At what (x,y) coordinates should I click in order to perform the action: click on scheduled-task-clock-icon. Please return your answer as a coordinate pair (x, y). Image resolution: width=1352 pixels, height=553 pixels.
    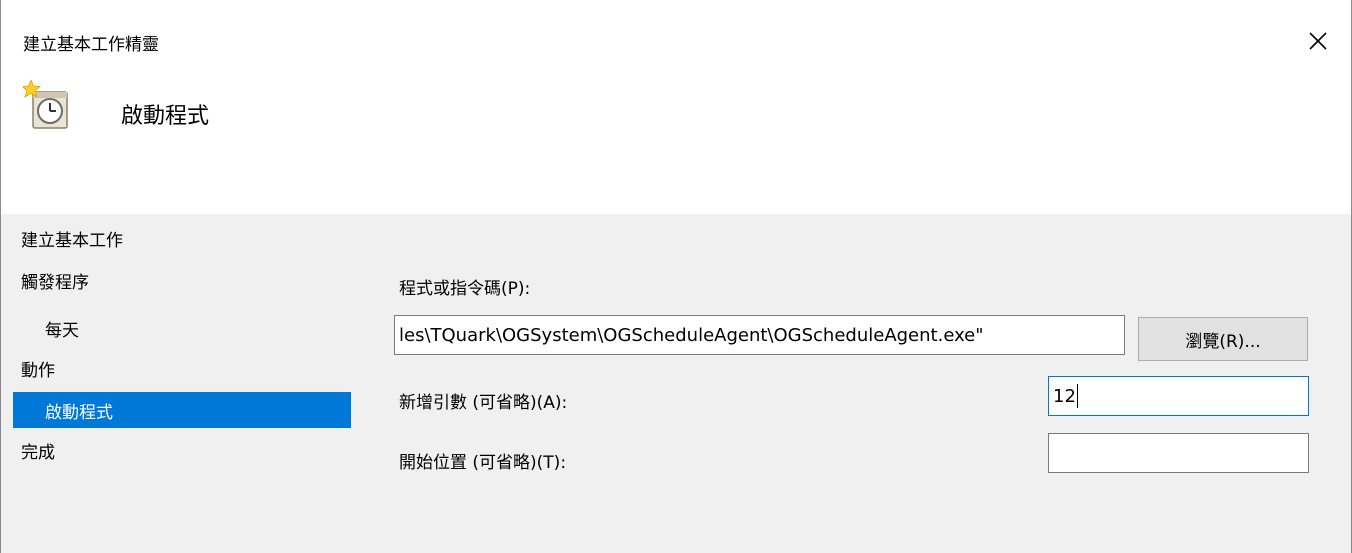
    Looking at the image, I should click on (48, 105).